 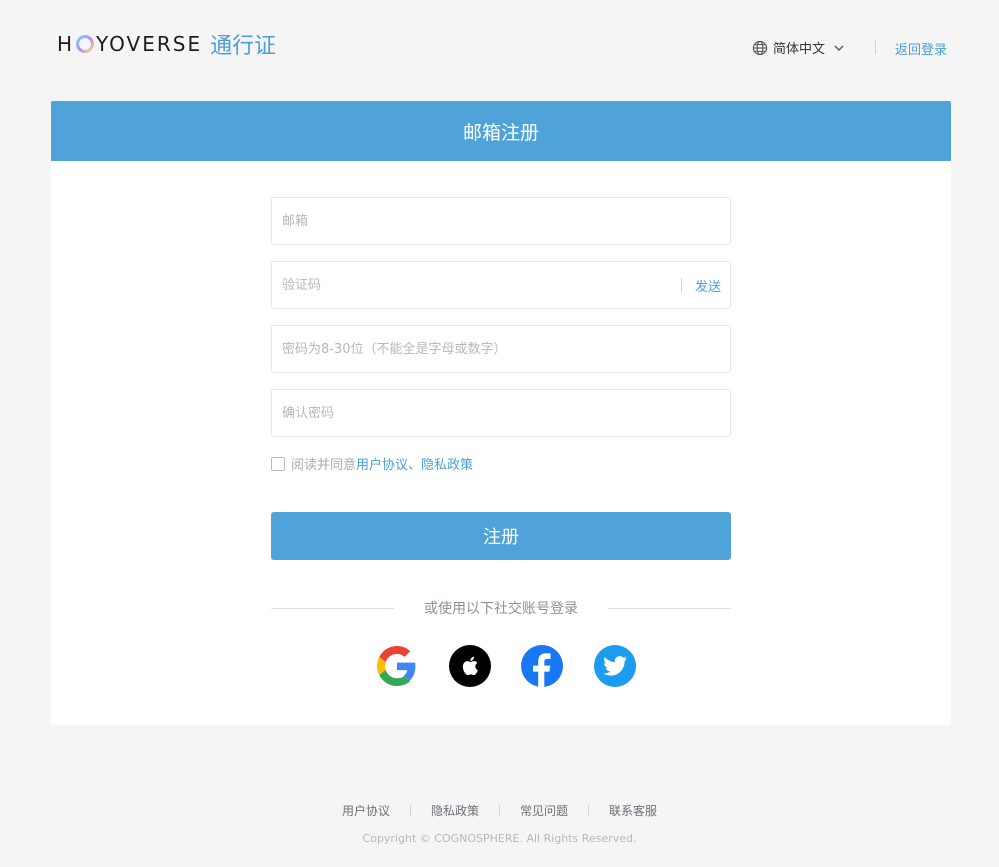 I want to click on logo-ring-icon, so click(x=85, y=44).